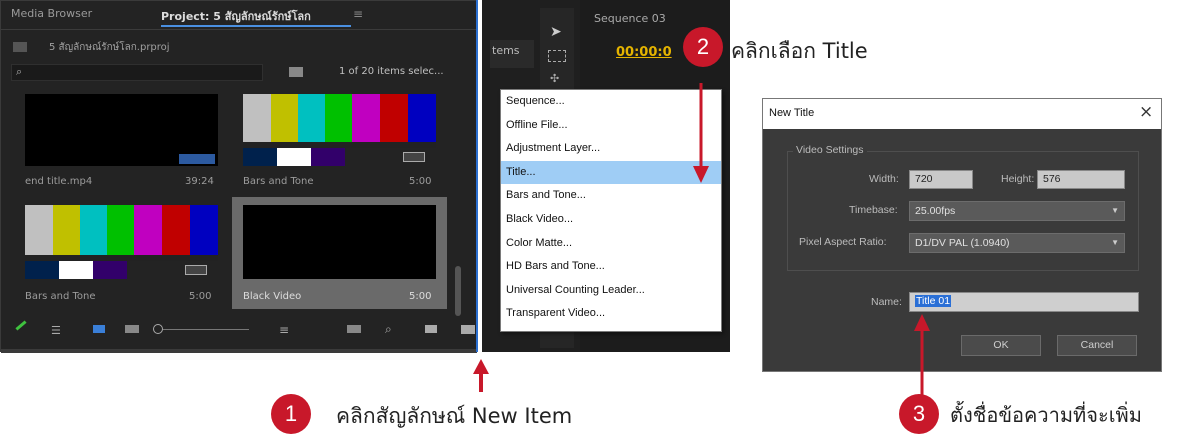 The image size is (1179, 437). What do you see at coordinates (922, 322) in the screenshot?
I see `arrow-3-head` at bounding box center [922, 322].